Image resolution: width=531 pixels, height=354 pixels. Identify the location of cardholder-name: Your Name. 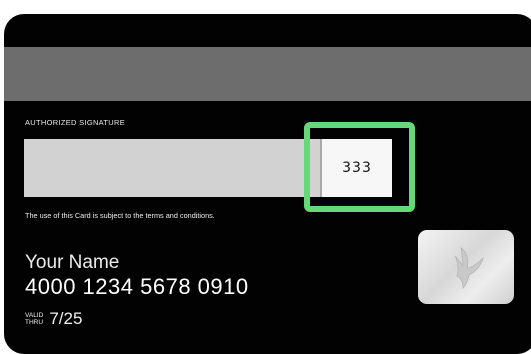
(72, 262).